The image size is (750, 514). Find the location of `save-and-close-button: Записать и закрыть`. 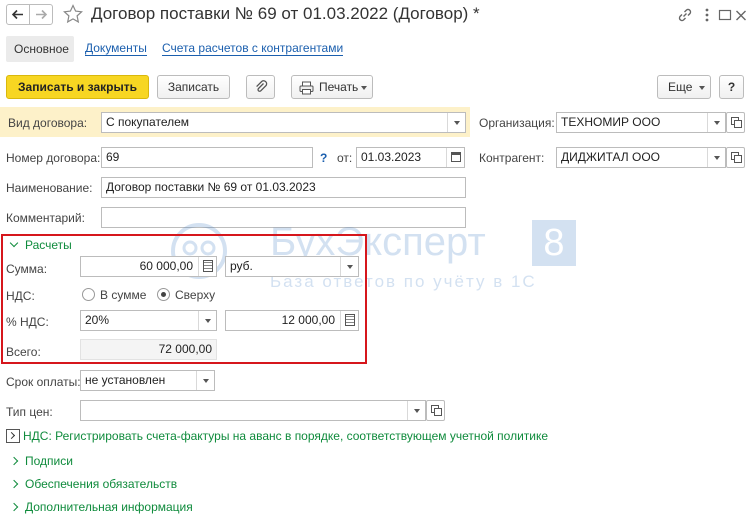

save-and-close-button: Записать и закрыть is located at coordinates (77, 87).